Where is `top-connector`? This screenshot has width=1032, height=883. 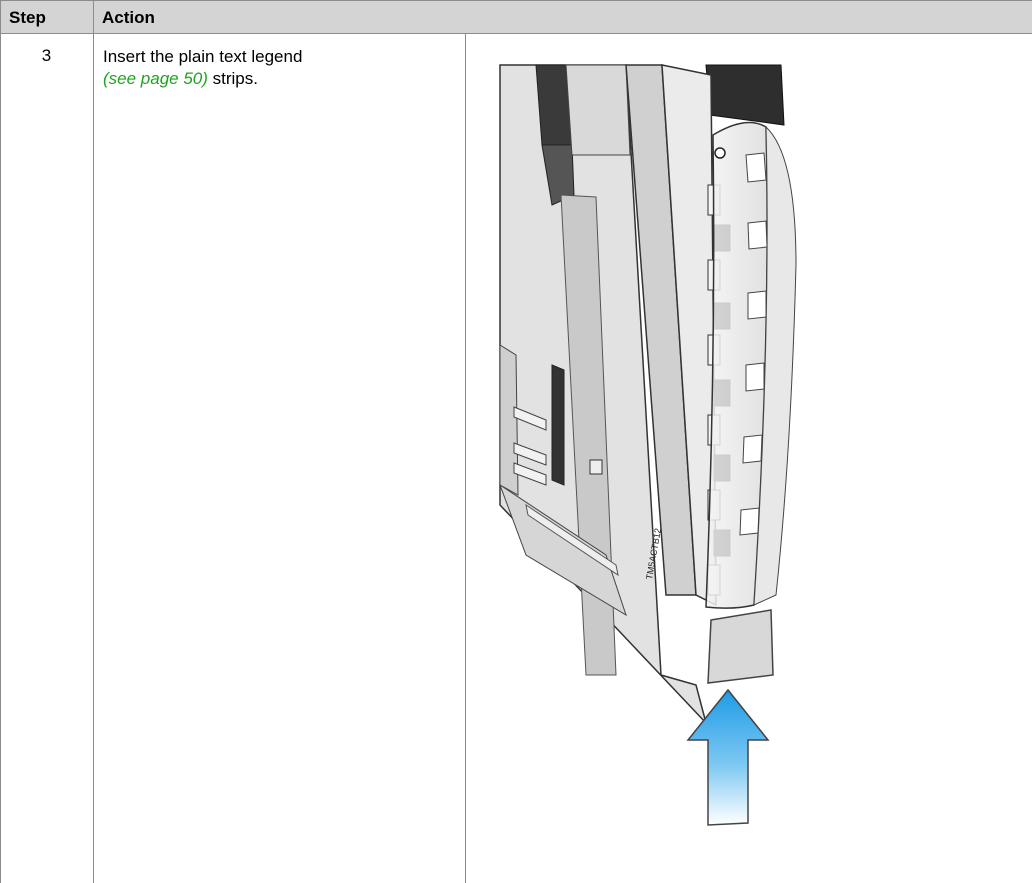 top-connector is located at coordinates (745, 95).